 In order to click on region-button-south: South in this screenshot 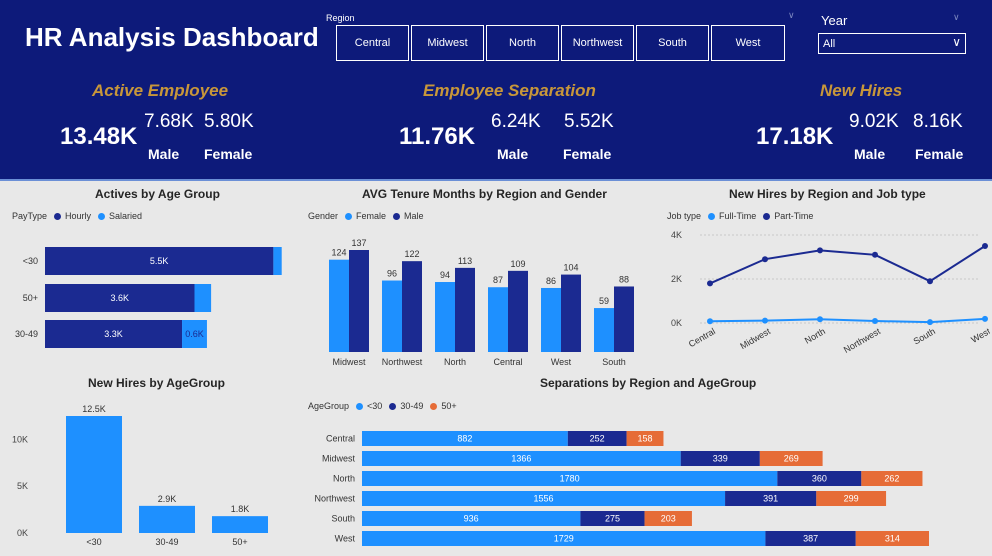, I will do `click(672, 43)`.